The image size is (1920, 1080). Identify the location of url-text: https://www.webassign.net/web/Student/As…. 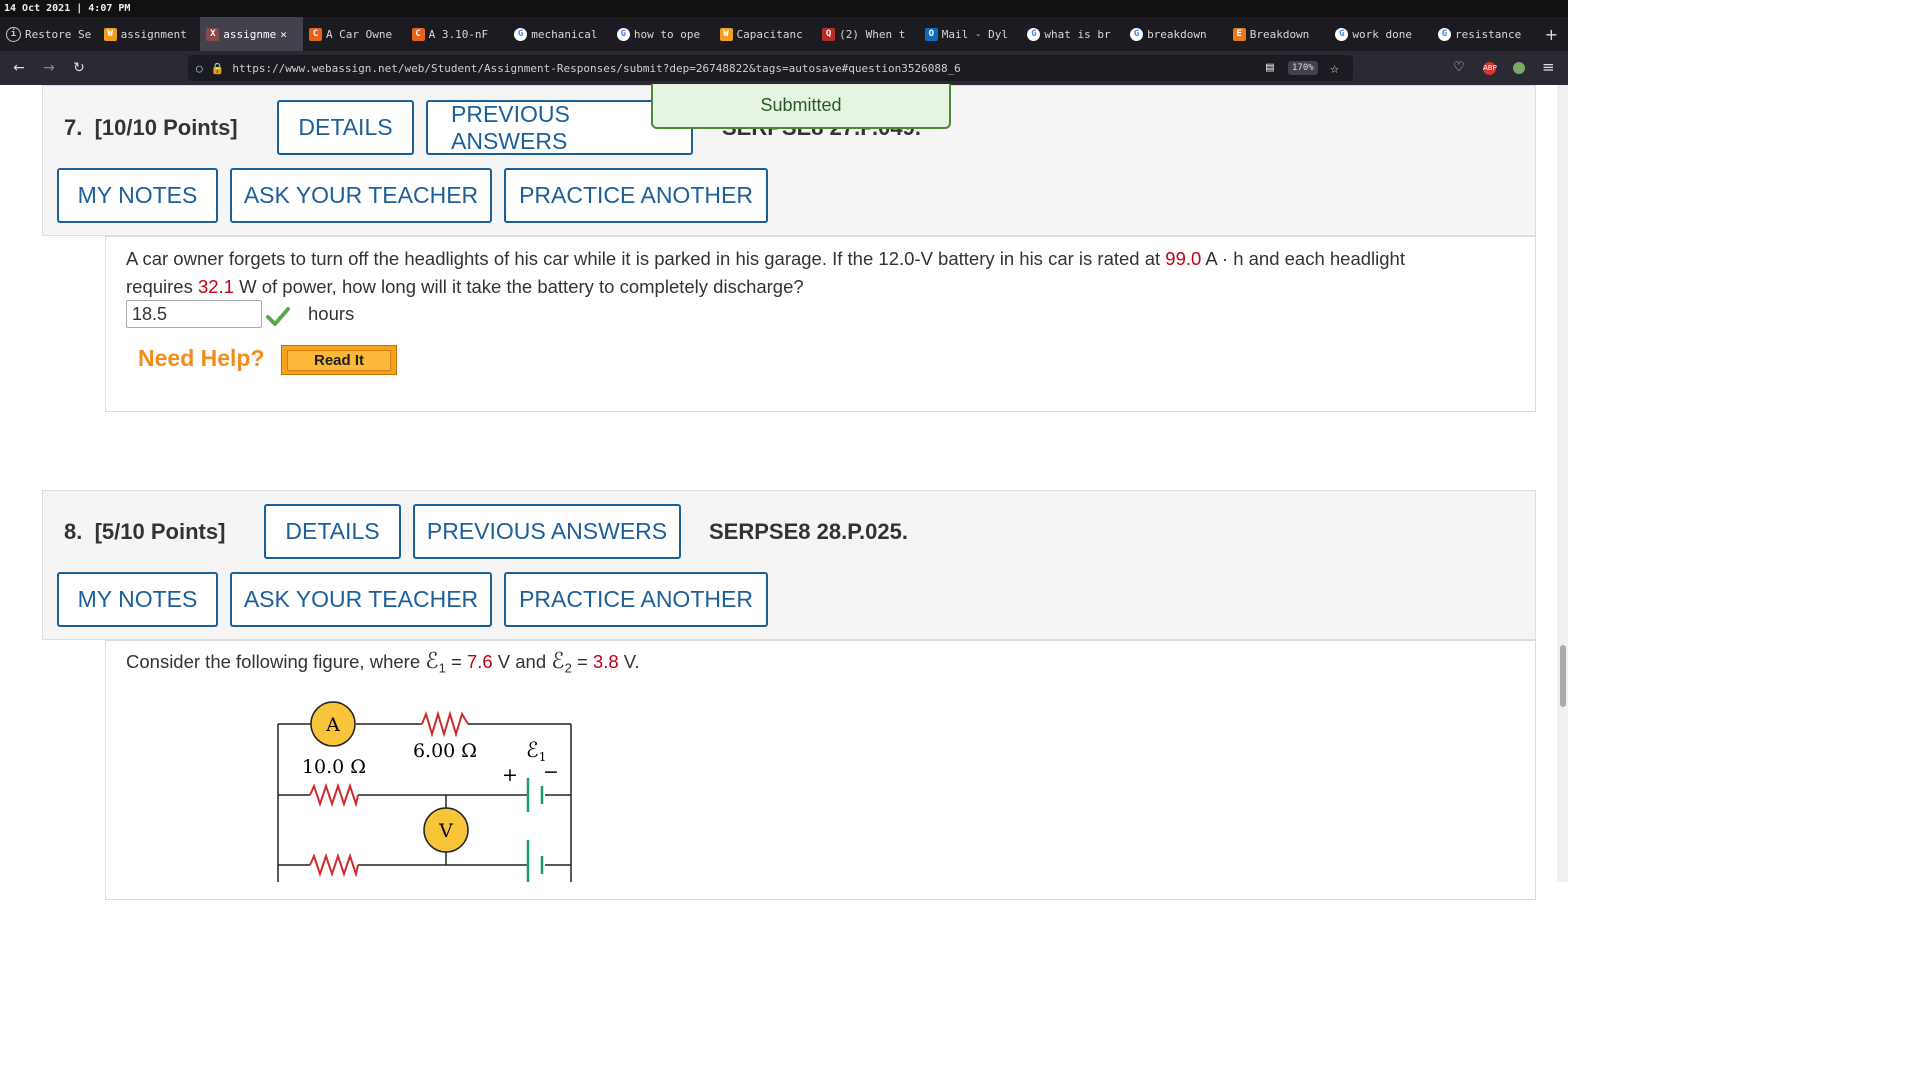
(596, 68).